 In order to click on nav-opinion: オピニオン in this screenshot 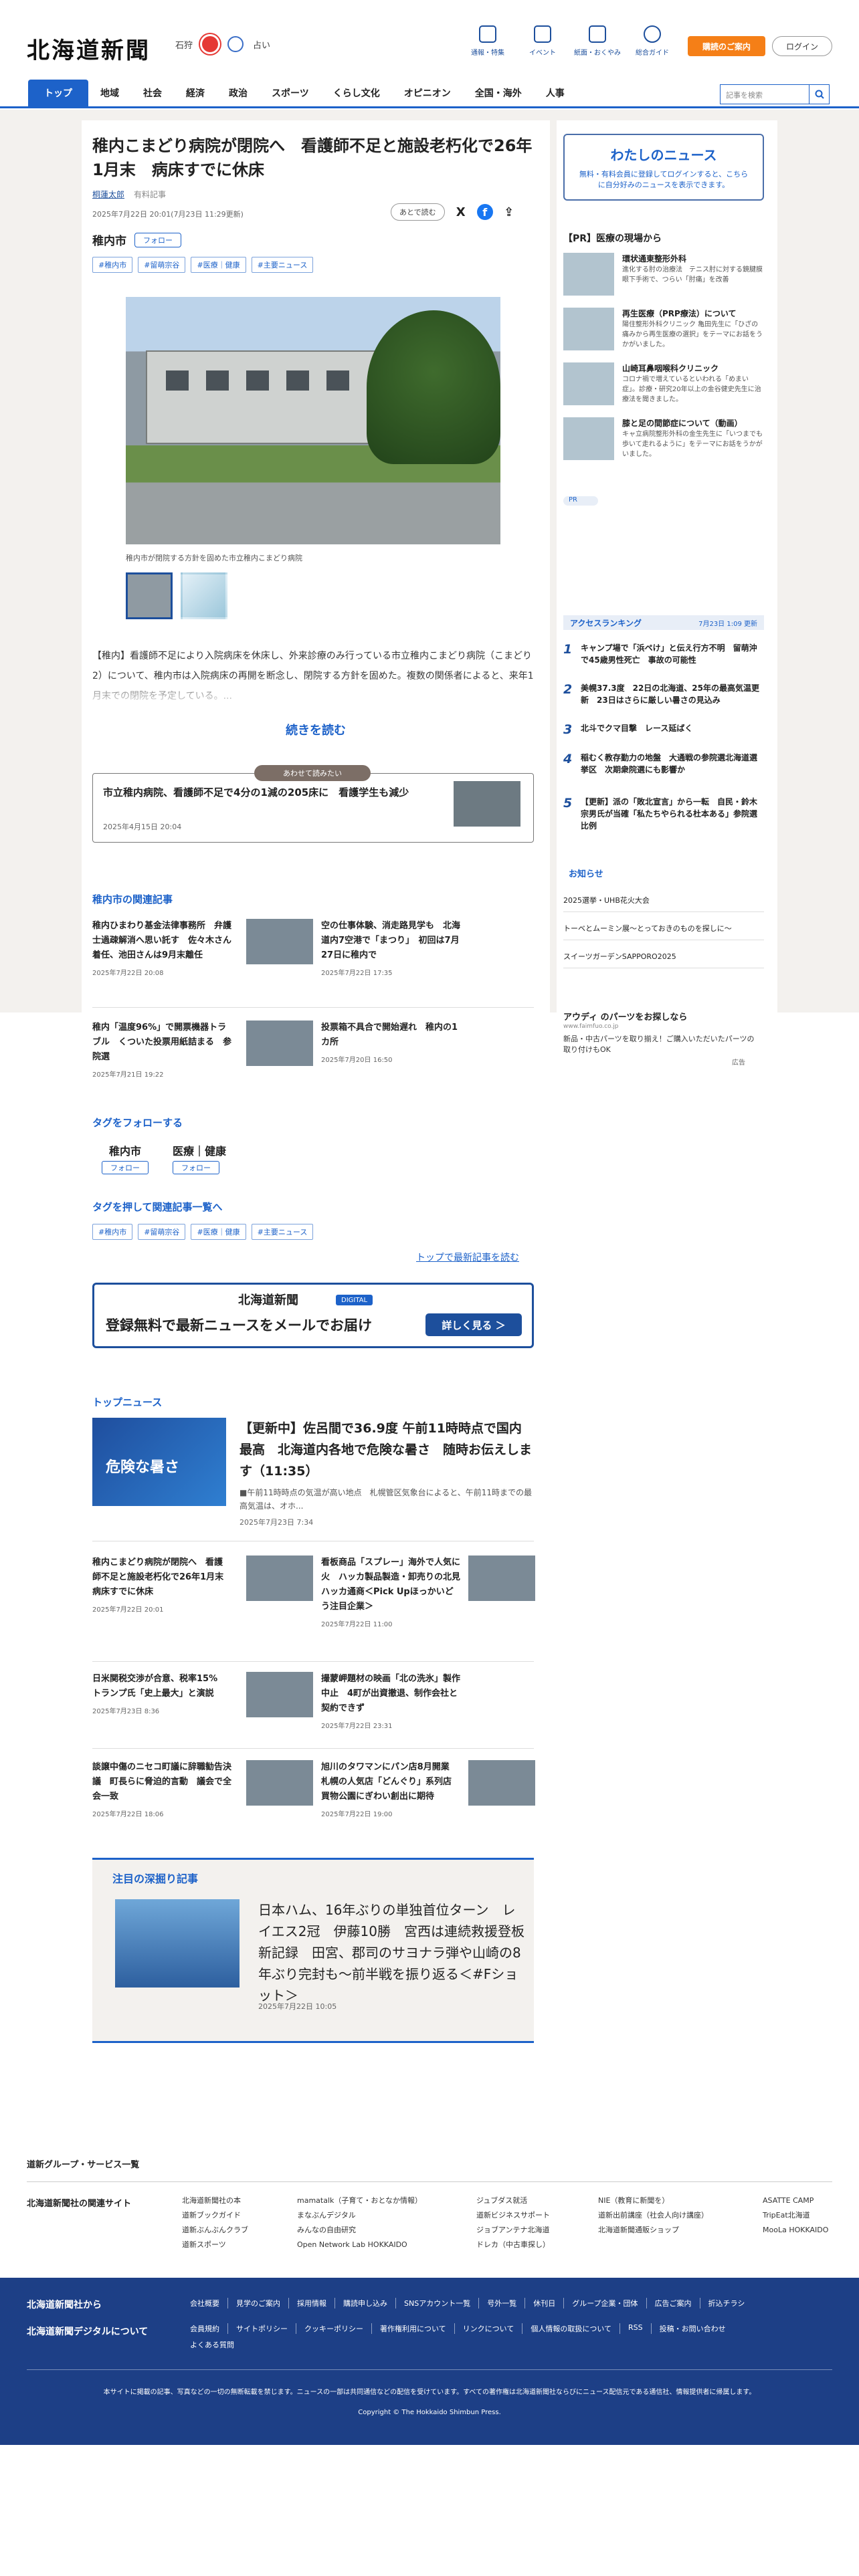, I will do `click(427, 93)`.